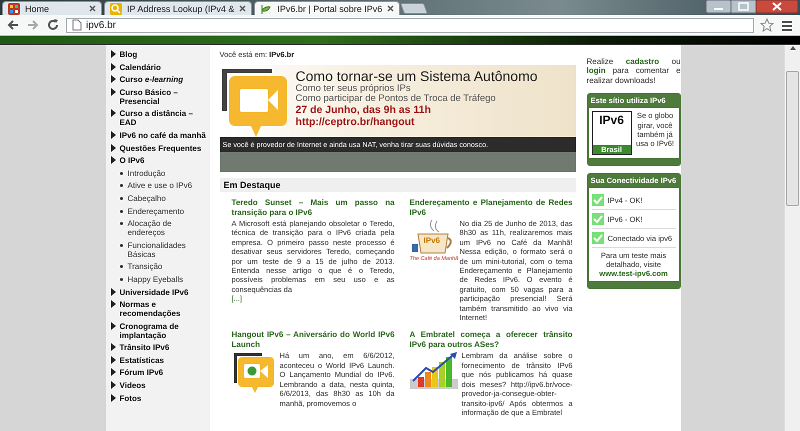  What do you see at coordinates (145, 267) in the screenshot?
I see `sidebar-sublink: Transição` at bounding box center [145, 267].